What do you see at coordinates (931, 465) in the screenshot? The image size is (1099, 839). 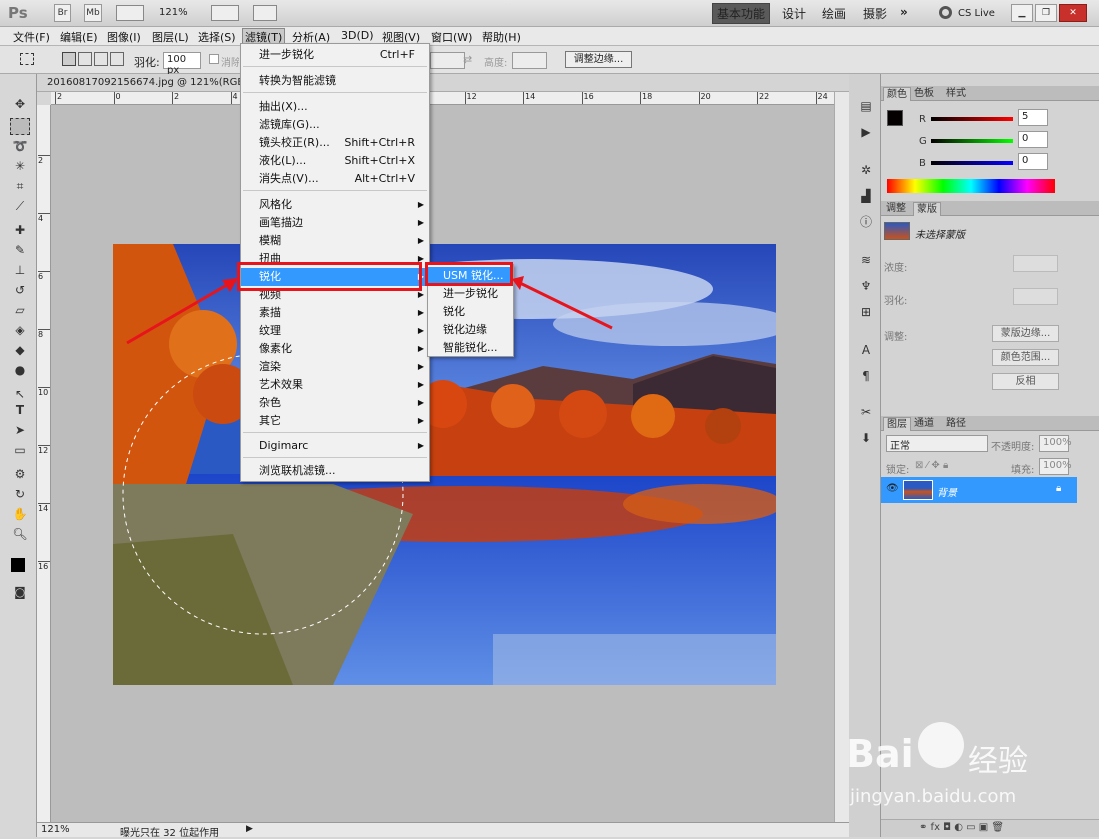 I see `lock-icons: ⊠ ⁄ ✥ 🔒︎` at bounding box center [931, 465].